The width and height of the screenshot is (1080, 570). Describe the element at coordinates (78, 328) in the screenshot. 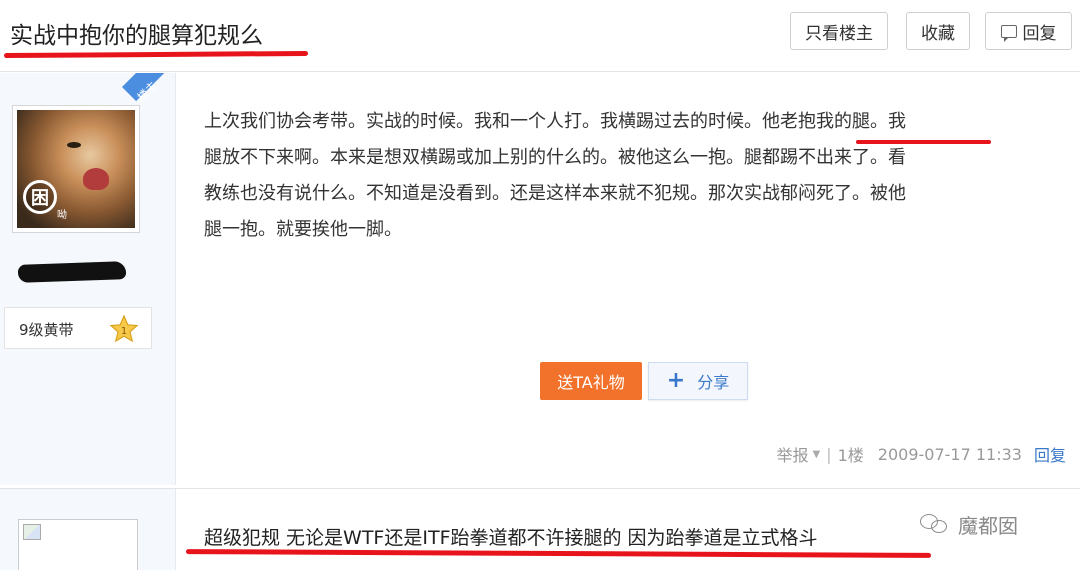

I see `user-level-badge: 9级黄带 1` at that location.